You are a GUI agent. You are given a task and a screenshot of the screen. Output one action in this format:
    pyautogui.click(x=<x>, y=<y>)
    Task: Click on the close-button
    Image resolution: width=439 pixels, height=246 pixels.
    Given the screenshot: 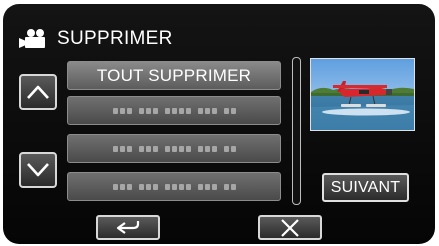 What is the action you would take?
    pyautogui.click(x=290, y=227)
    